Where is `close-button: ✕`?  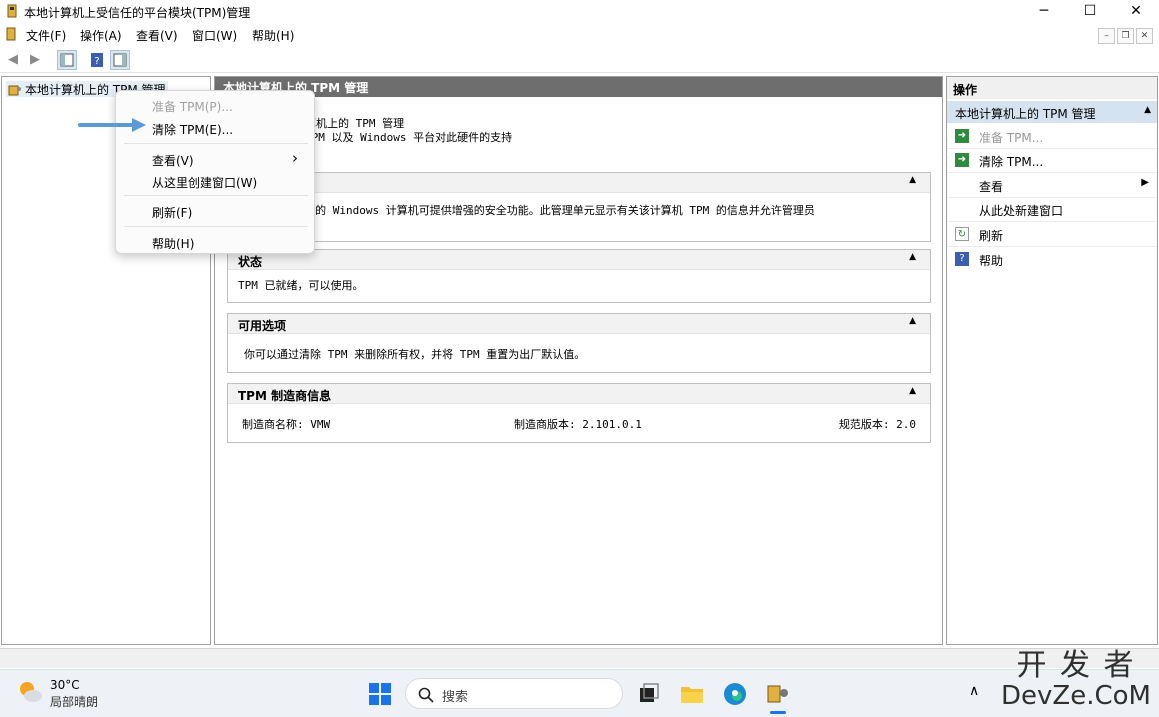
close-button: ✕ is located at coordinates (1136, 11).